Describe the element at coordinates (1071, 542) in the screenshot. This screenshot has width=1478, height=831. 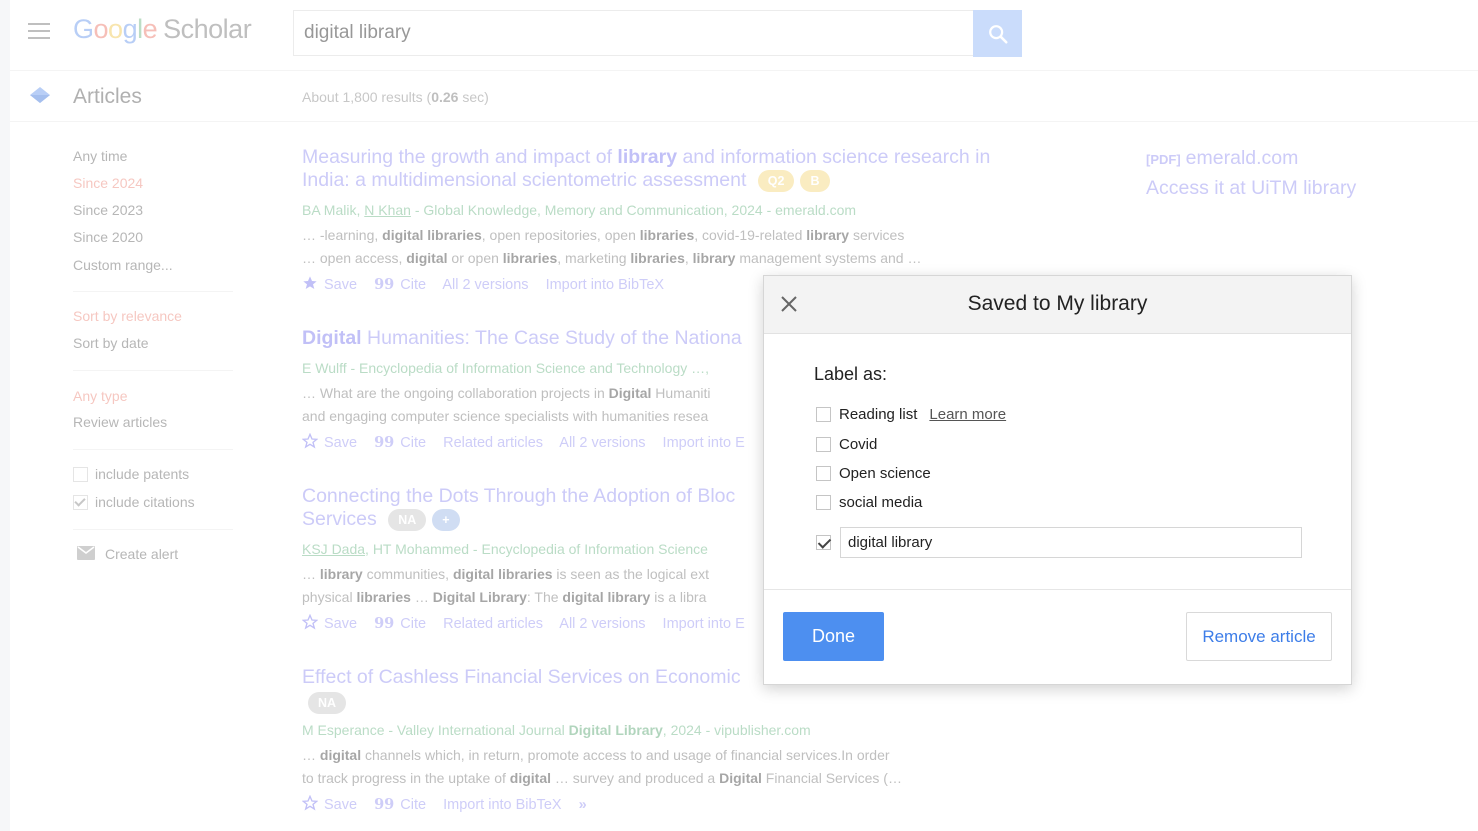
I see `new-label-input` at that location.